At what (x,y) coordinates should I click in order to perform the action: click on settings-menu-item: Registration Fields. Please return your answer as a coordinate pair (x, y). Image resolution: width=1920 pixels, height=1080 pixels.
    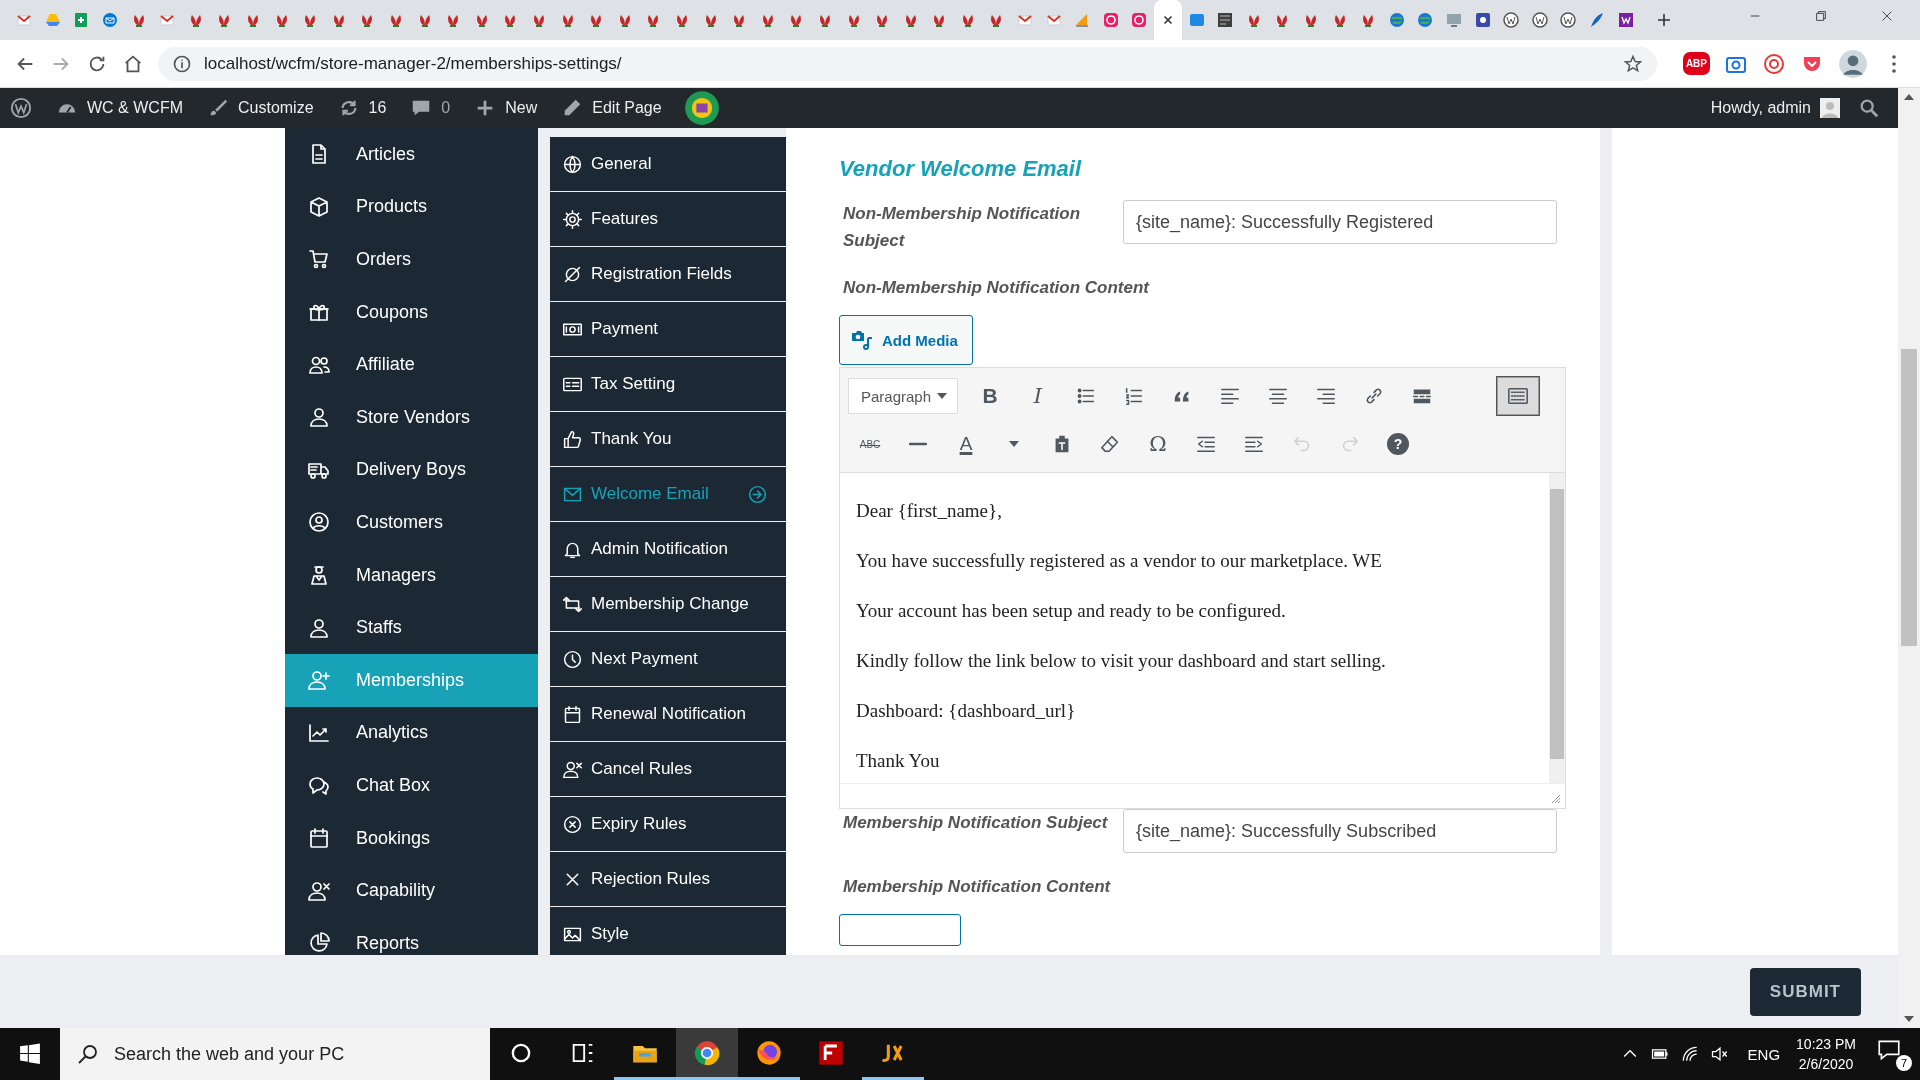
    Looking at the image, I should click on (668, 274).